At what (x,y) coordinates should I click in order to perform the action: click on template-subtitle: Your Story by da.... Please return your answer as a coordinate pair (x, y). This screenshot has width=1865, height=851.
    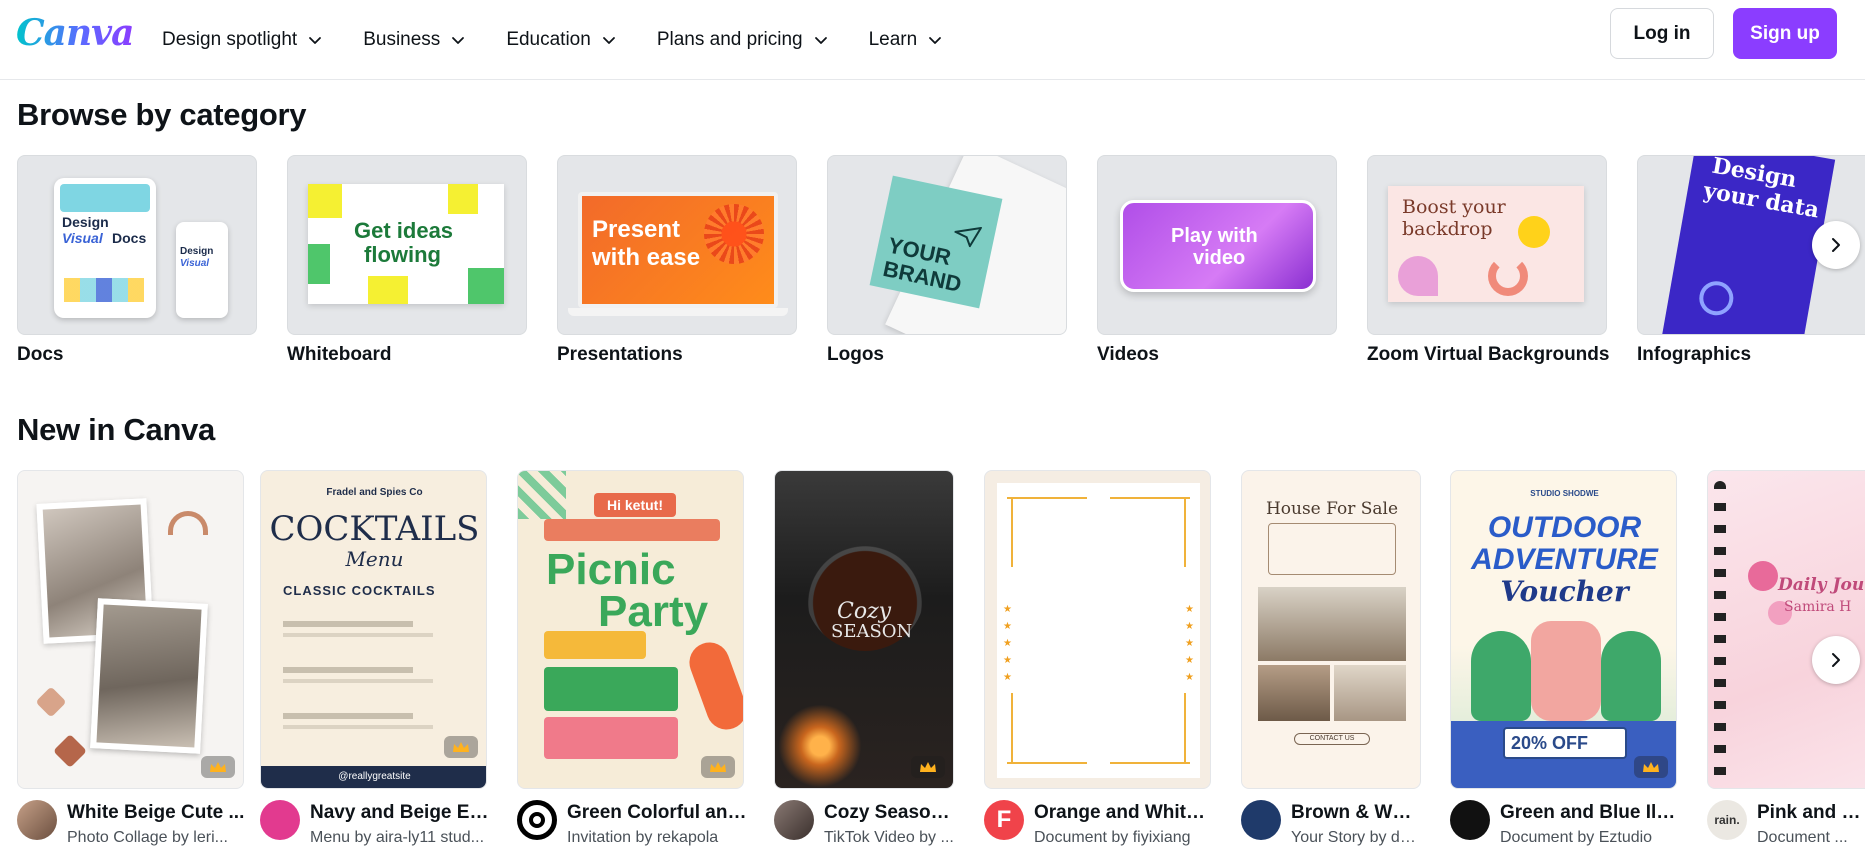
    Looking at the image, I should click on (1356, 837).